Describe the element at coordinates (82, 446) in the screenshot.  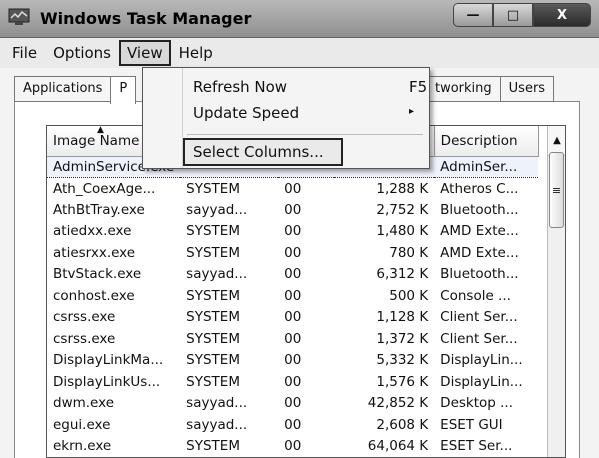
I see `cell-image-name: ekrn.exe` at that location.